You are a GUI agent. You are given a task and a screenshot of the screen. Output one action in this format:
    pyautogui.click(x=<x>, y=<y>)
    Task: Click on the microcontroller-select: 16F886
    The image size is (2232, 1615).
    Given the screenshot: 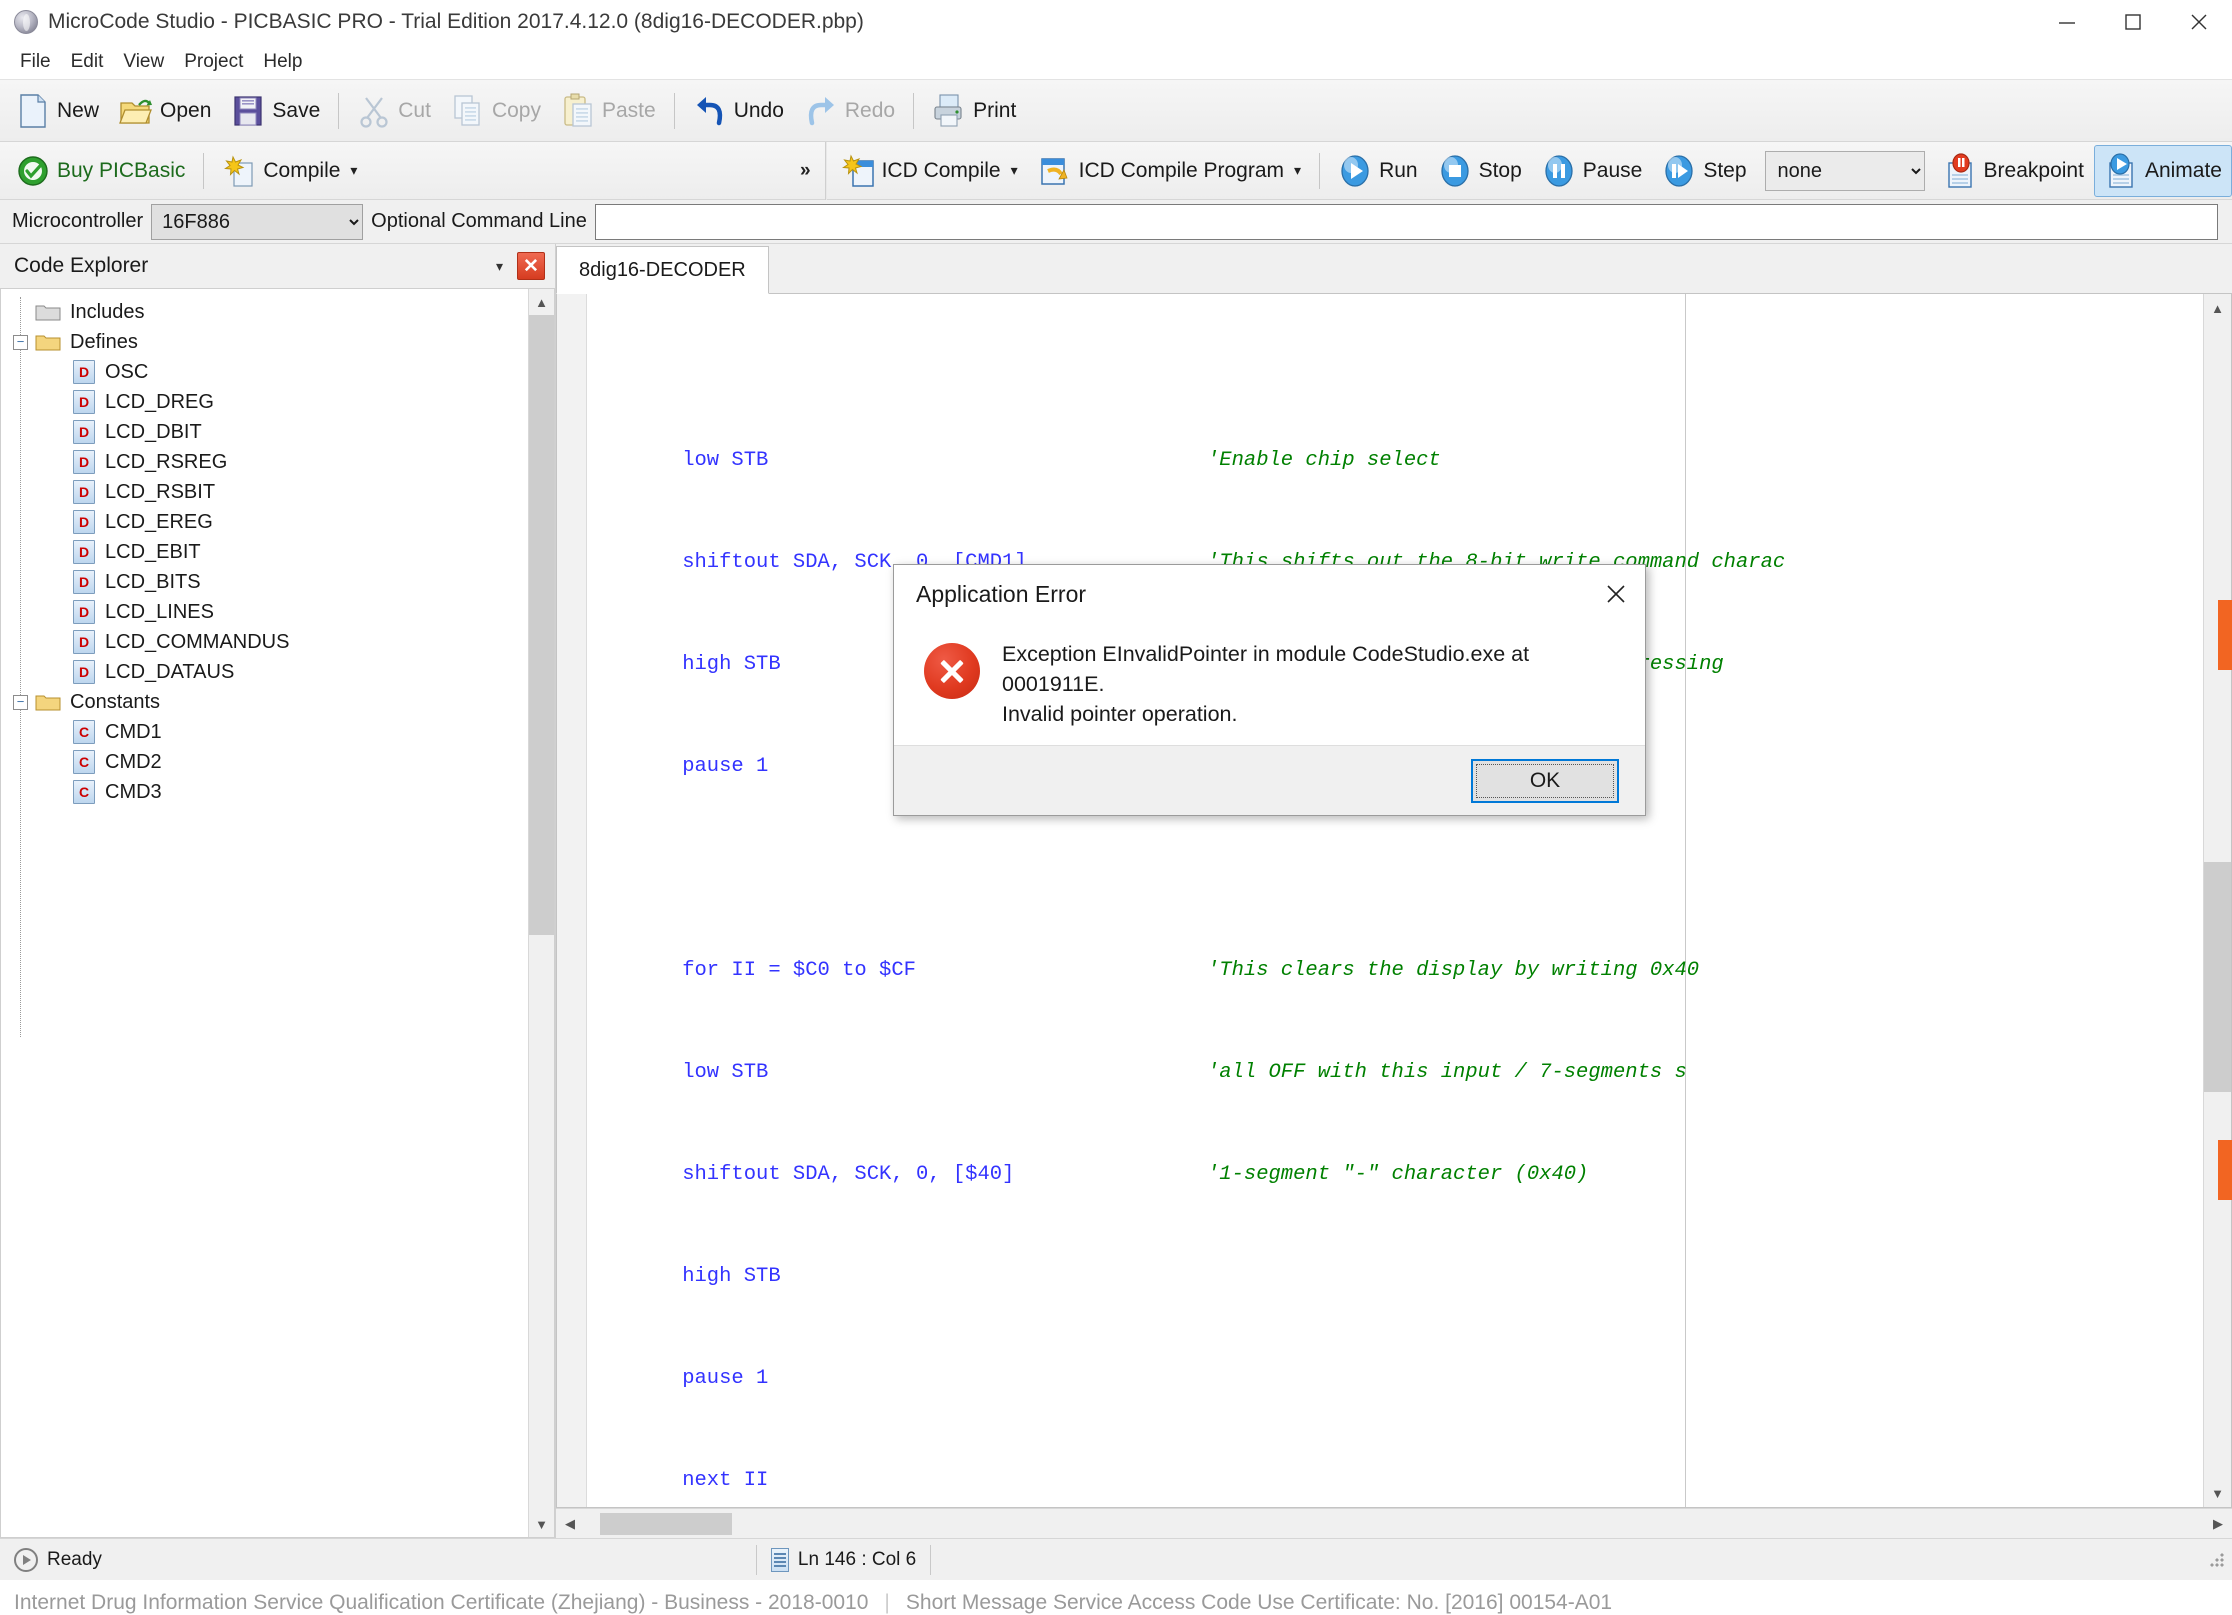 What is the action you would take?
    pyautogui.click(x=257, y=221)
    